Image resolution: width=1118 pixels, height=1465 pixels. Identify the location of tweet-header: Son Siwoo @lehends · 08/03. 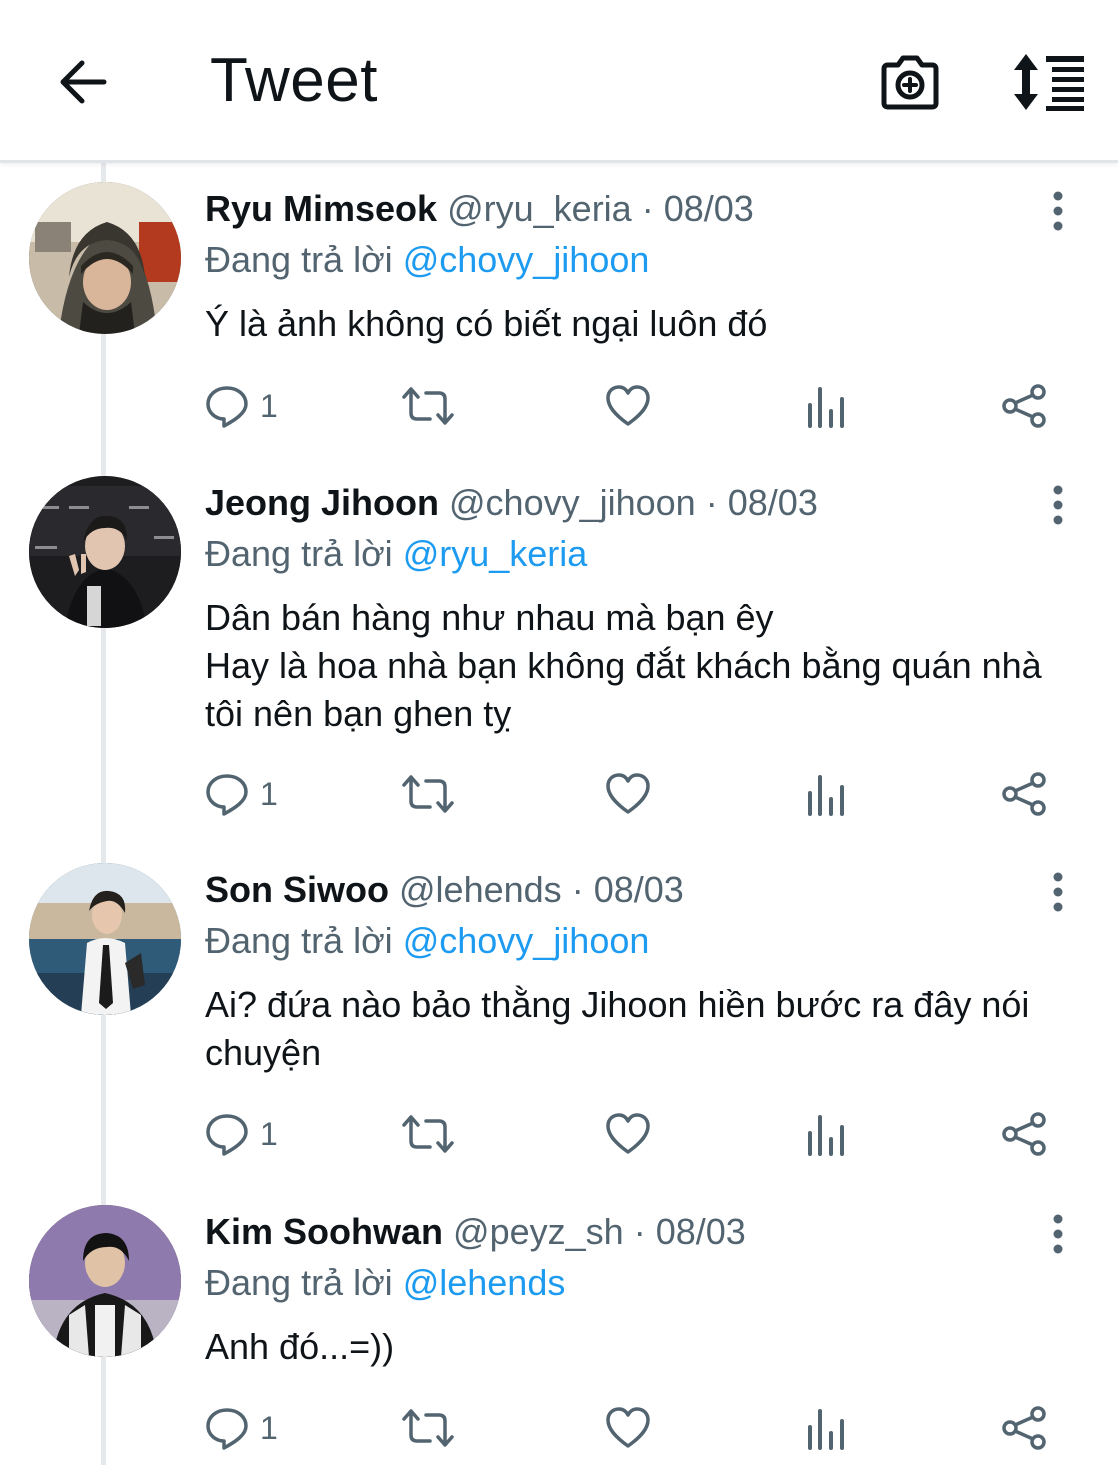
(444, 890).